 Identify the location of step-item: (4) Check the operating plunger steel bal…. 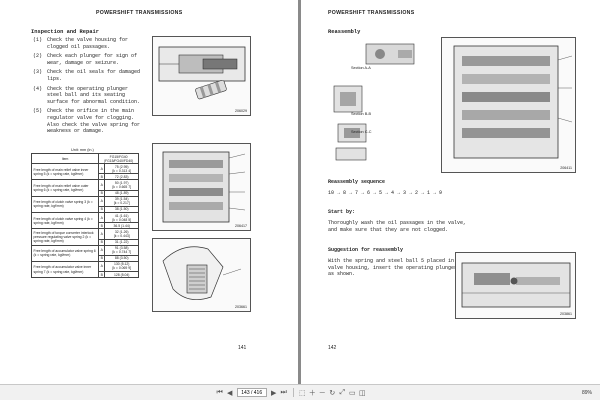
(87, 95).